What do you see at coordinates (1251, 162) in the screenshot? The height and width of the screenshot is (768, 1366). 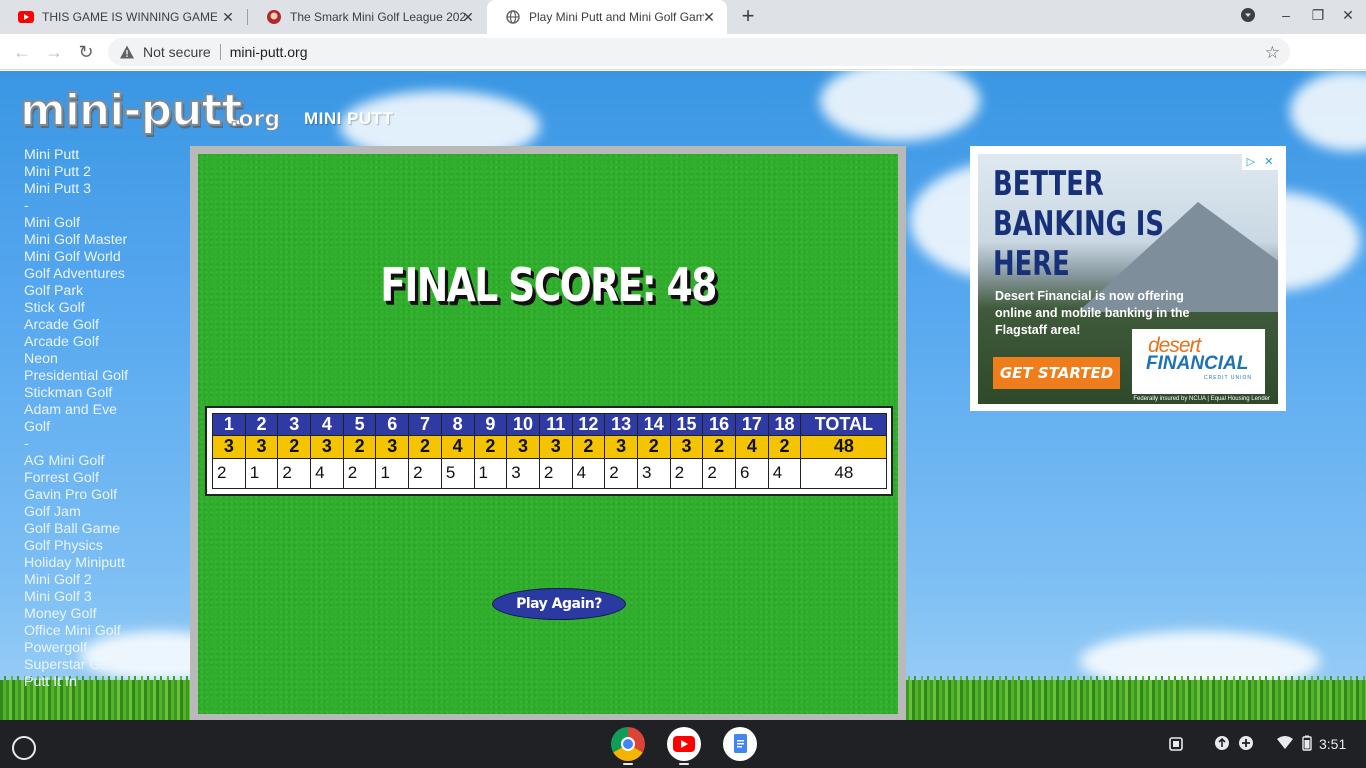 I see `adchoices-icon: ▷` at bounding box center [1251, 162].